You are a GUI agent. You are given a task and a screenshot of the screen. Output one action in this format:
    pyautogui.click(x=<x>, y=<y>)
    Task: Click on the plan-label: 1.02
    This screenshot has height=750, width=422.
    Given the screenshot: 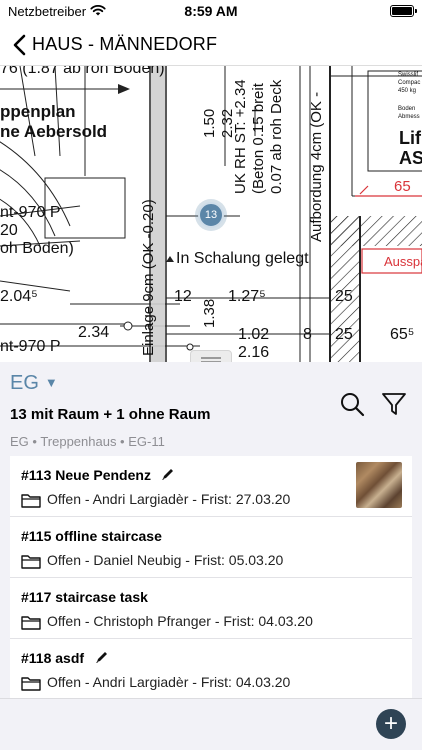 What is the action you would take?
    pyautogui.click(x=254, y=334)
    